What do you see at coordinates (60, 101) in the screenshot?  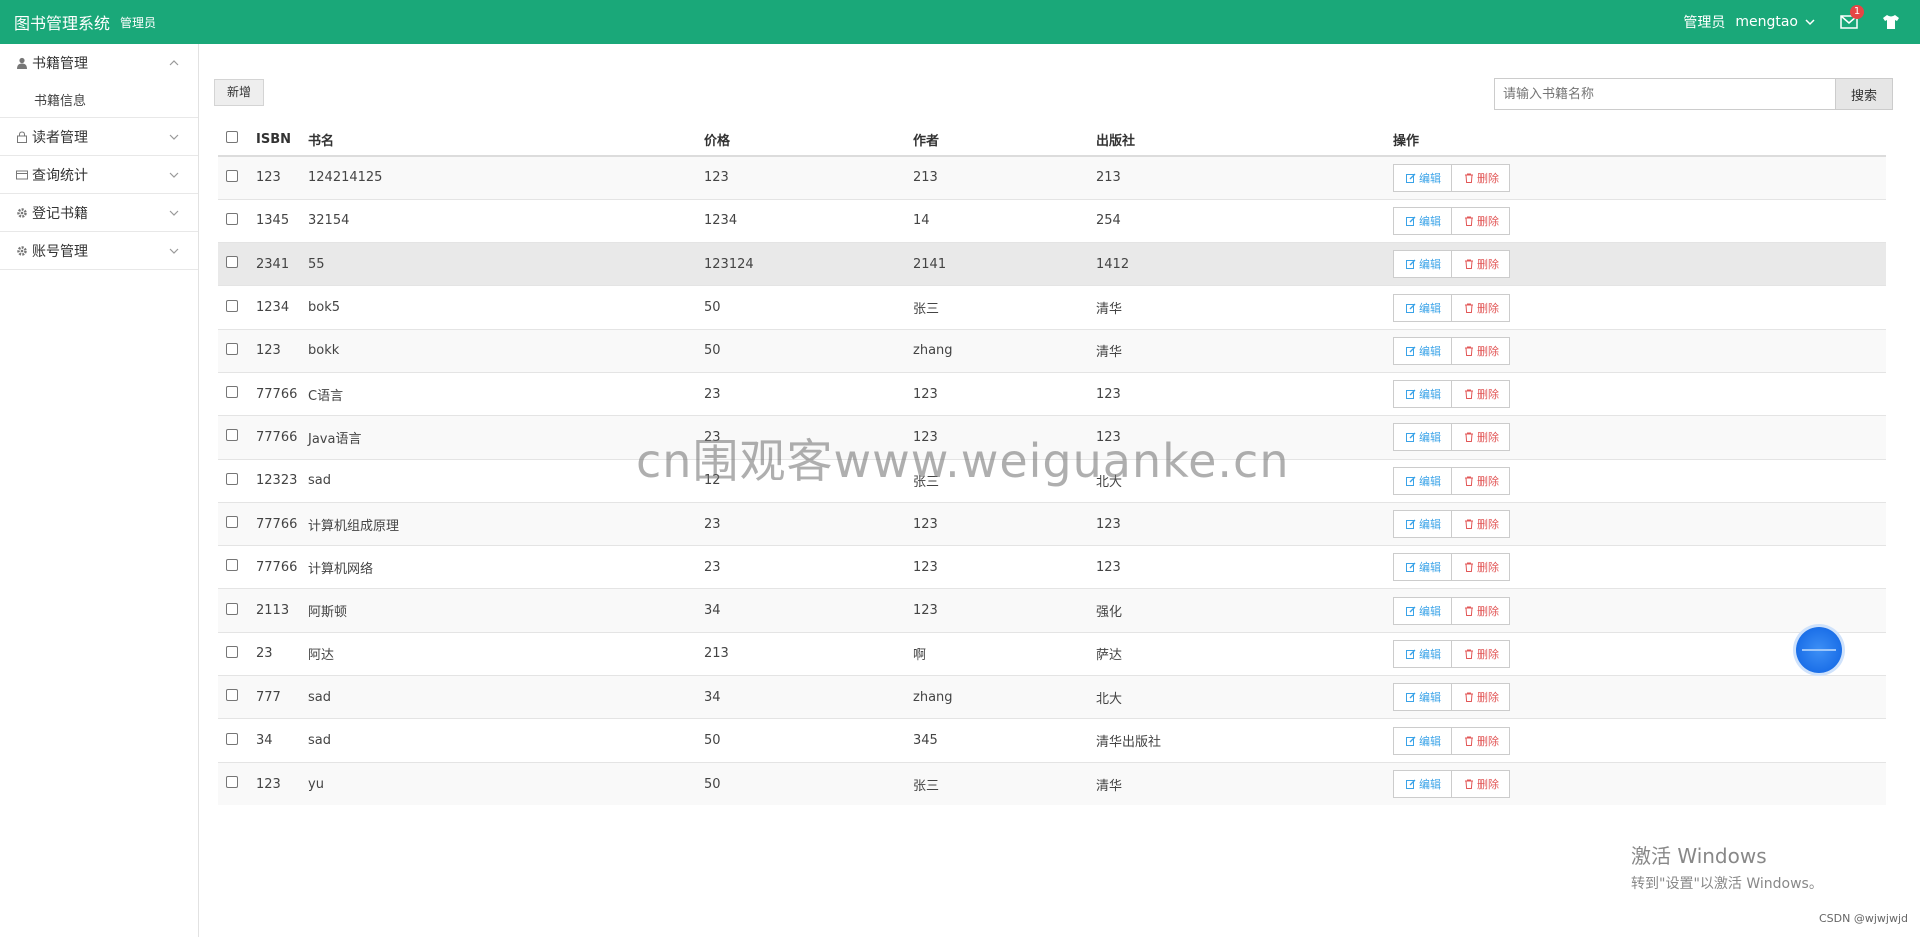 I see `submenu-book-info-label: 书籍信息` at bounding box center [60, 101].